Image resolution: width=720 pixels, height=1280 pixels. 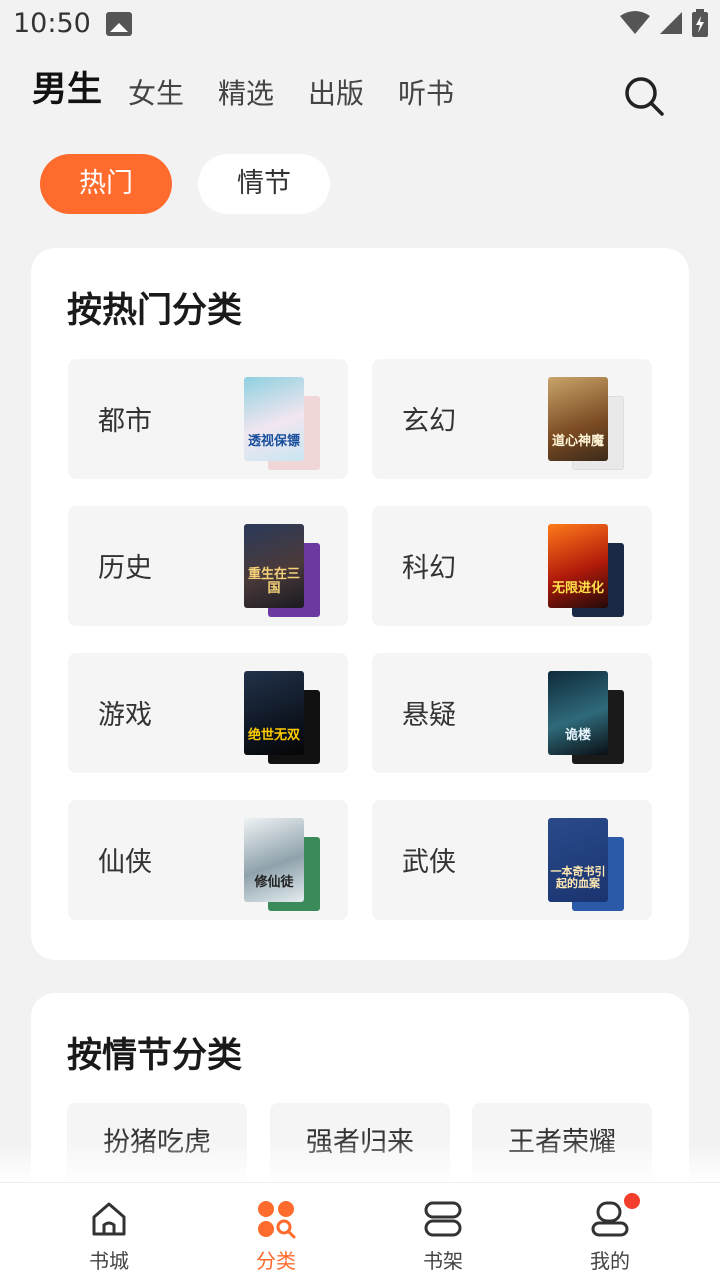 What do you see at coordinates (125, 862) in the screenshot?
I see `category-label: 仙侠` at bounding box center [125, 862].